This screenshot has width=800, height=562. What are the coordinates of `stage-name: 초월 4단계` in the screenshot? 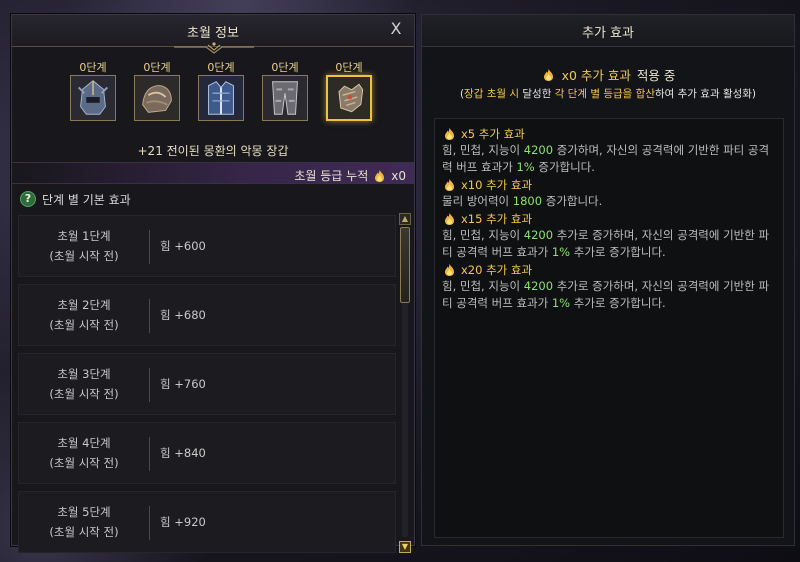 It's located at (84, 443).